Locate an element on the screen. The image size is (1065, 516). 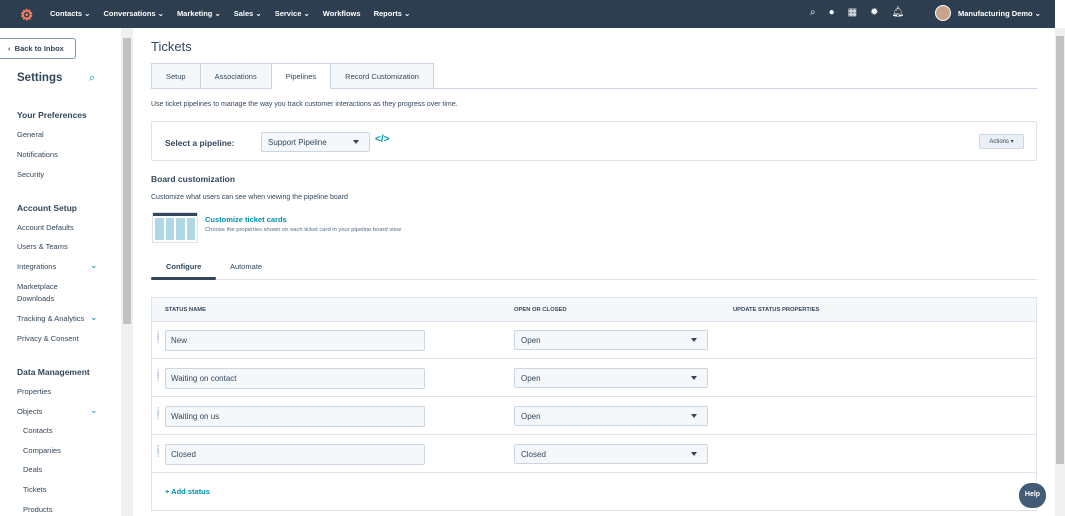
tab-setup: Setup is located at coordinates (176, 76).